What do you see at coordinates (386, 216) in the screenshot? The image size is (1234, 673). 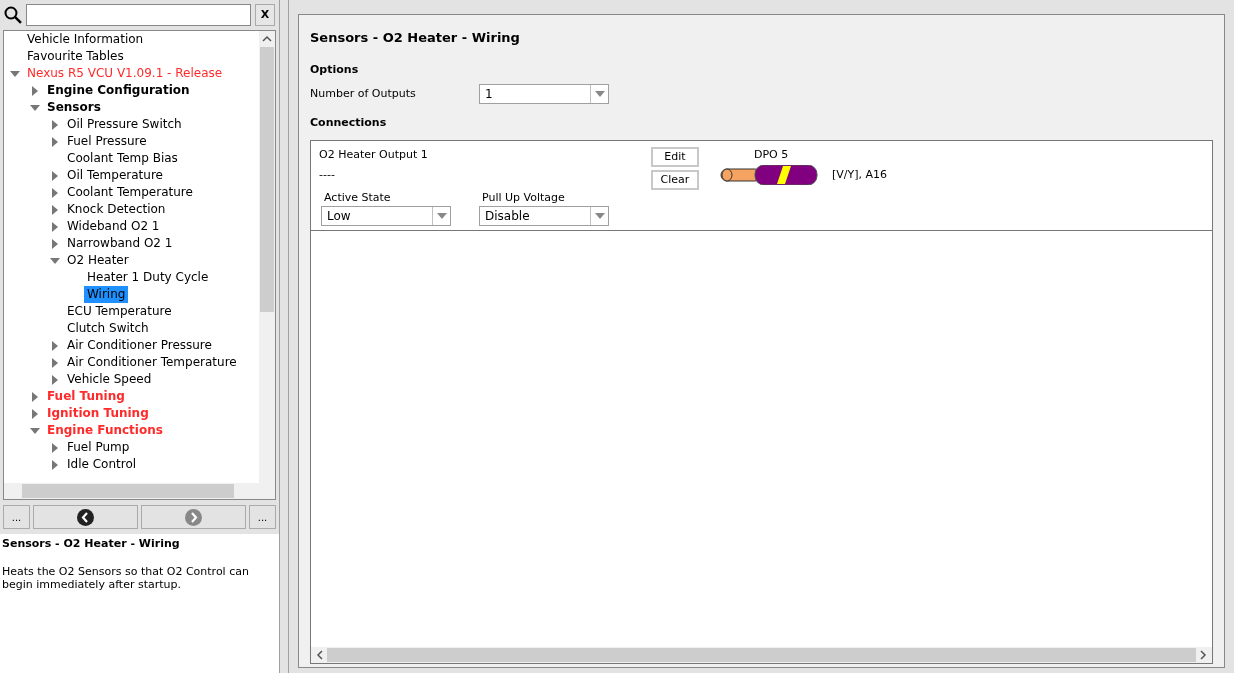 I see `setting-dropdown: Low` at bounding box center [386, 216].